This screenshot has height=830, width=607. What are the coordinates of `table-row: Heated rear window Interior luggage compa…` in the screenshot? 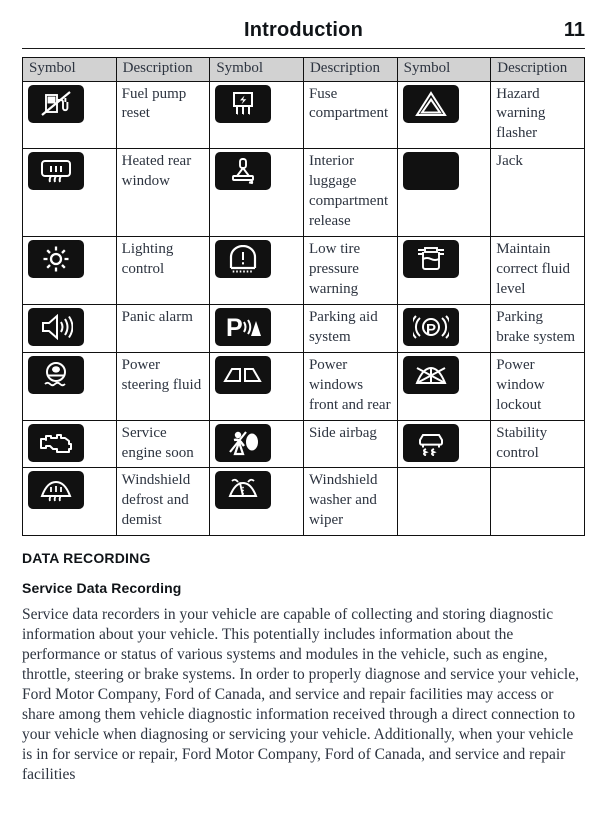 It's located at (303, 193).